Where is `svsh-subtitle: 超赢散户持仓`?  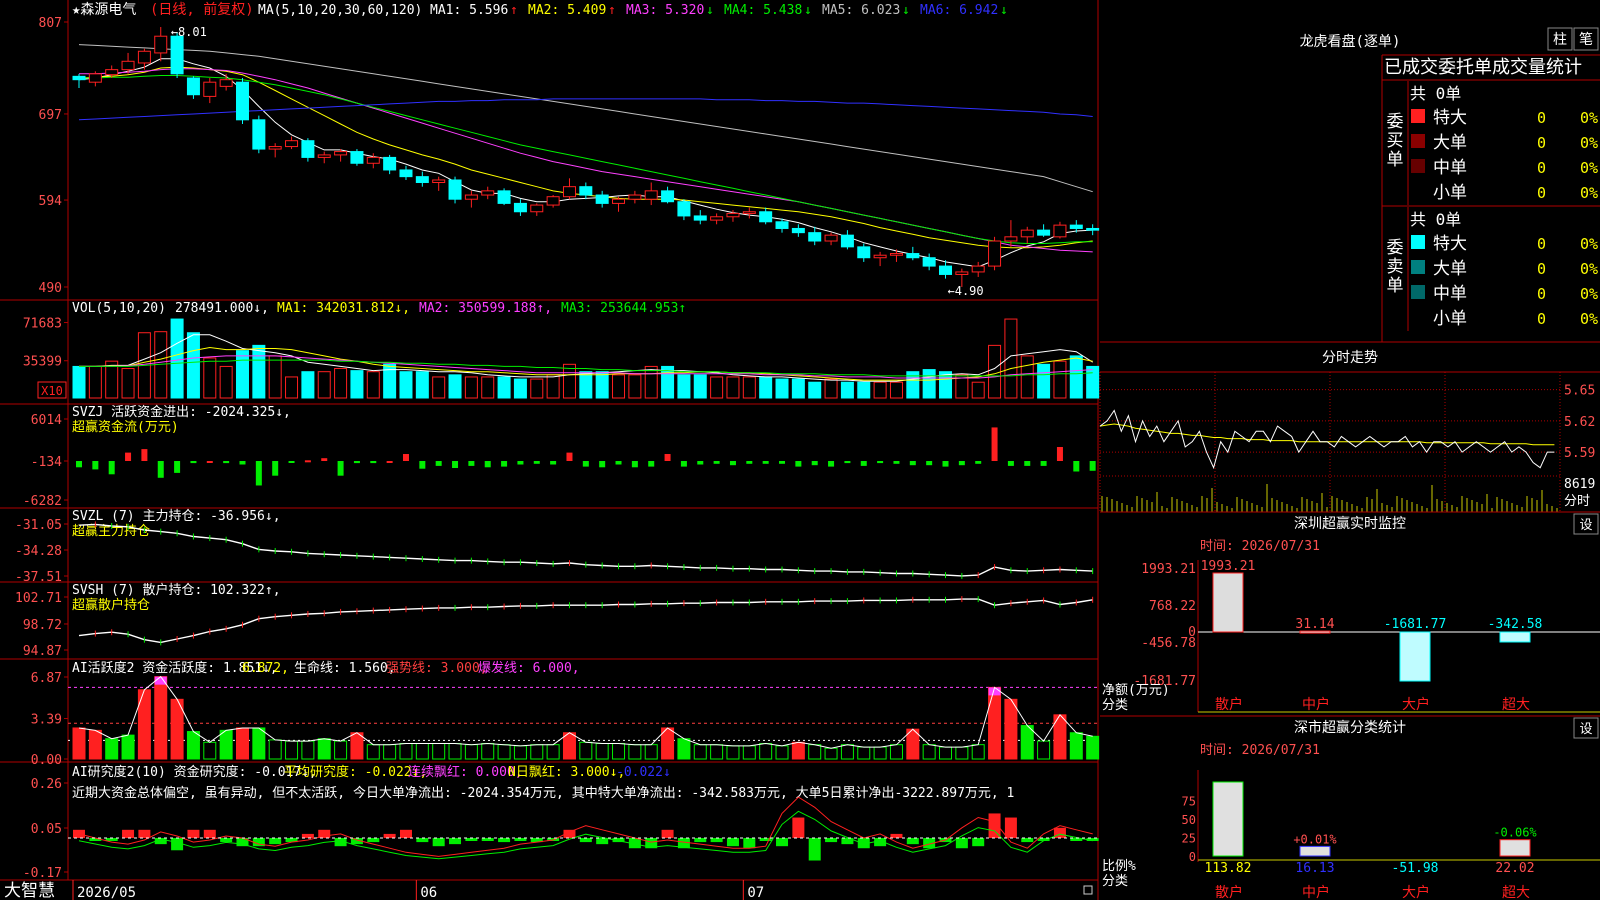 svsh-subtitle: 超赢散户持仓 is located at coordinates (111, 605).